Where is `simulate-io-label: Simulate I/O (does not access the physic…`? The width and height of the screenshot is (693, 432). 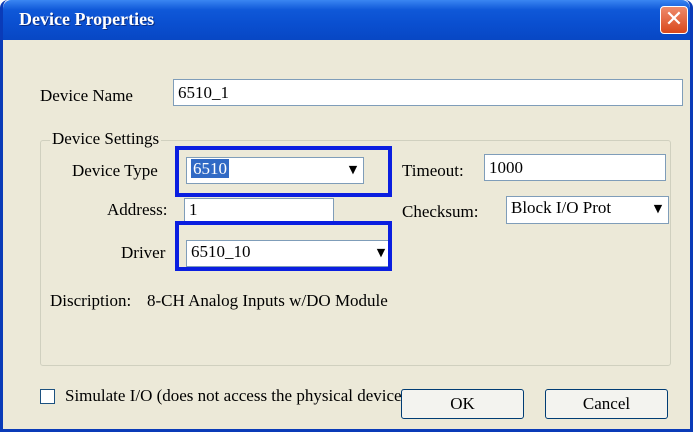 simulate-io-label: Simulate I/O (does not access the physic… is located at coordinates (236, 396).